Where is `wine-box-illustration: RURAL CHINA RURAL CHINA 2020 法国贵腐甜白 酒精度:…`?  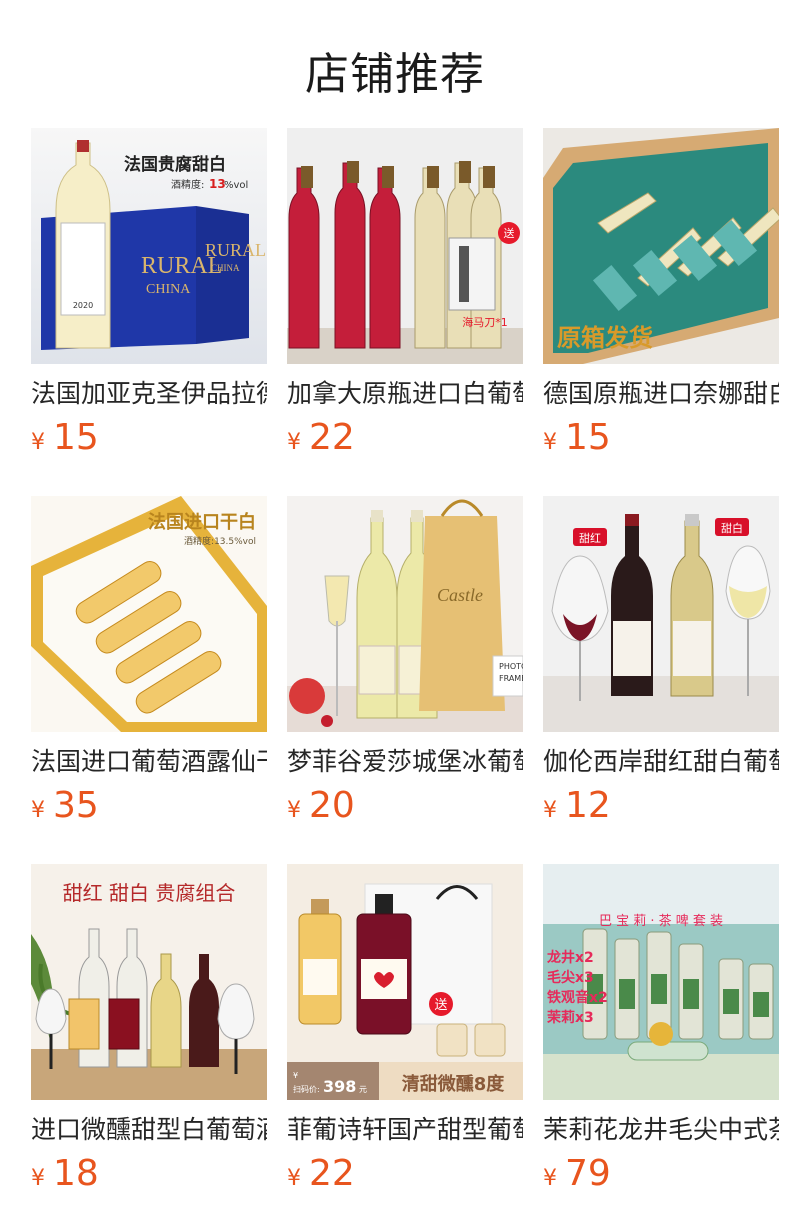
wine-box-illustration: RURAL CHINA RURAL CHINA 2020 法国贵腐甜白 酒精度:… is located at coordinates (149, 246).